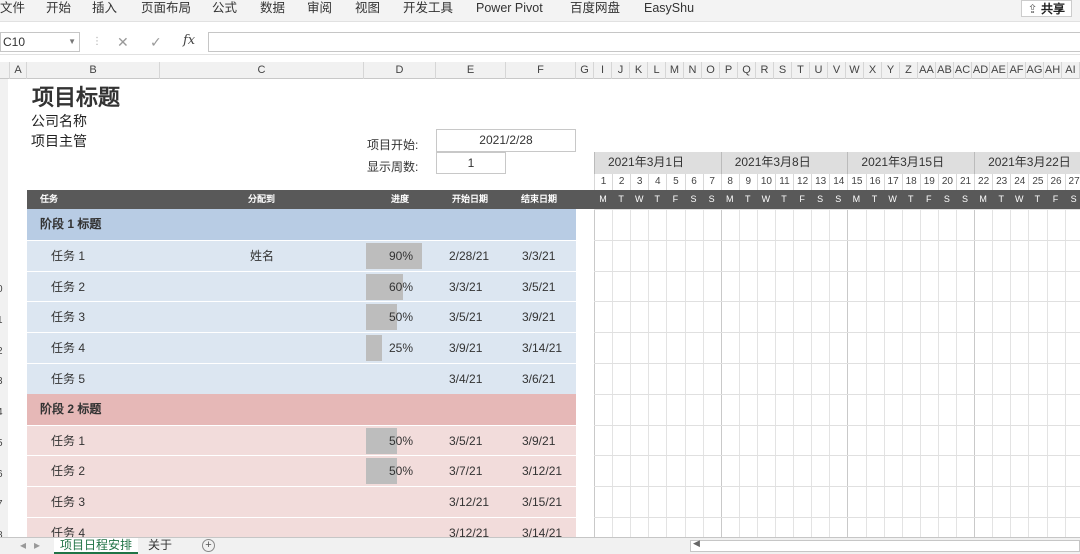 Image resolution: width=1080 pixels, height=554 pixels. Describe the element at coordinates (224, 8) in the screenshot. I see `menu-formulas: 公式` at that location.